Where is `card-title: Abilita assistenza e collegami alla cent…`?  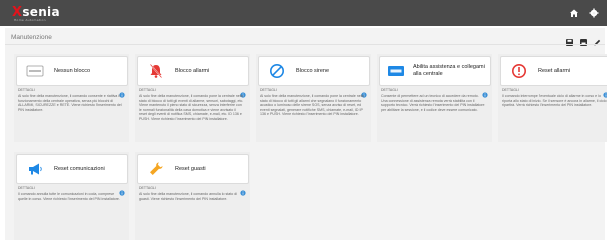
card-title: Abilita assistenza e collegami alla cent… is located at coordinates (449, 70).